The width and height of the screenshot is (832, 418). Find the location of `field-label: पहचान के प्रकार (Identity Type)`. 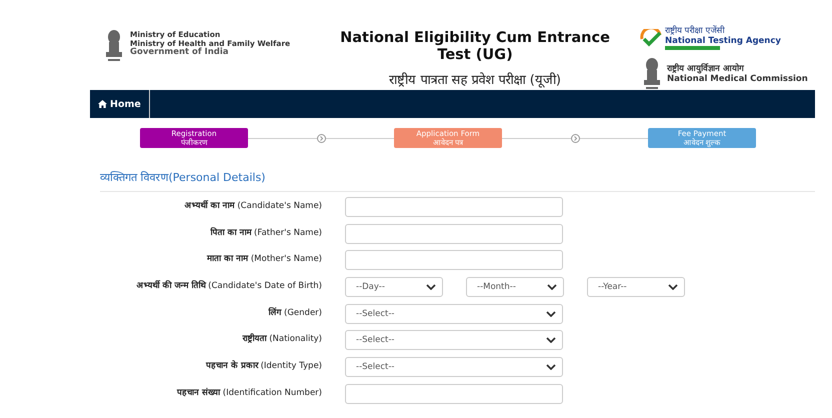

field-label: पहचान के प्रकार (Identity Type) is located at coordinates (263, 366).